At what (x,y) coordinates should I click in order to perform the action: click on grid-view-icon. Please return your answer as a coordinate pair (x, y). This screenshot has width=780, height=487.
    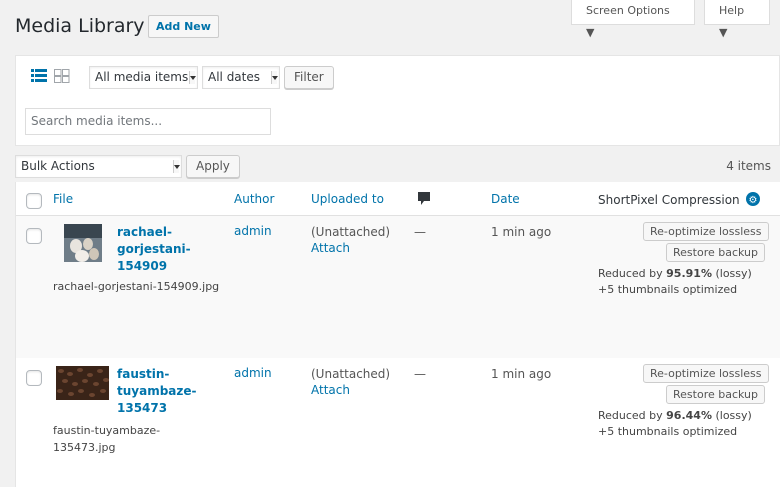
    Looking at the image, I should click on (62, 76).